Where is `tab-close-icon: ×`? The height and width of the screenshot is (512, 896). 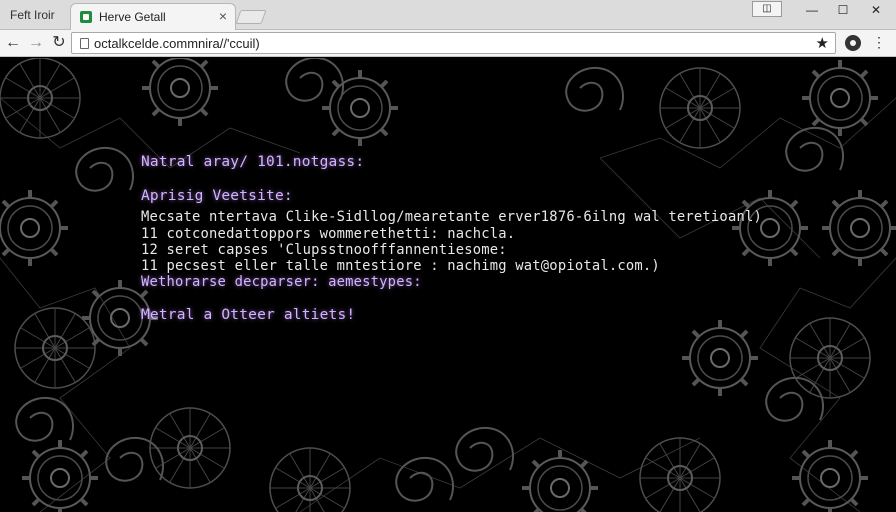 tab-close-icon: × is located at coordinates (223, 16).